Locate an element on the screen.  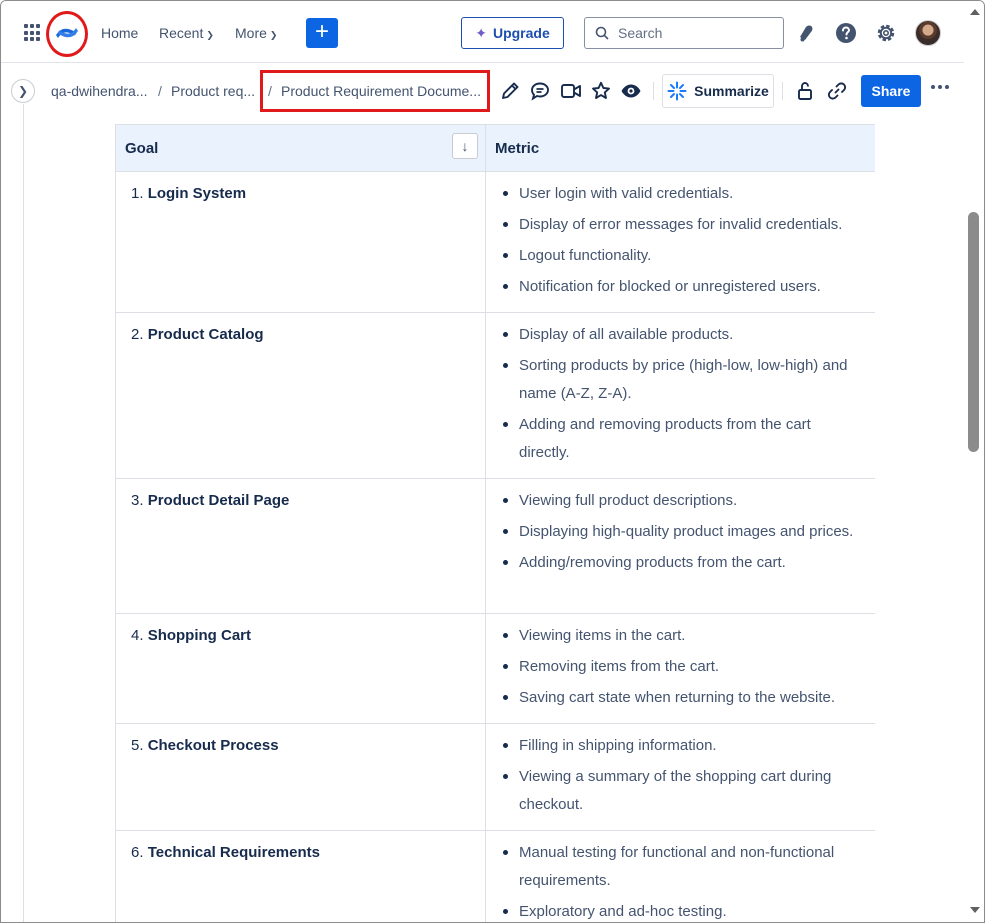
app-switcher-icon is located at coordinates (33, 33).